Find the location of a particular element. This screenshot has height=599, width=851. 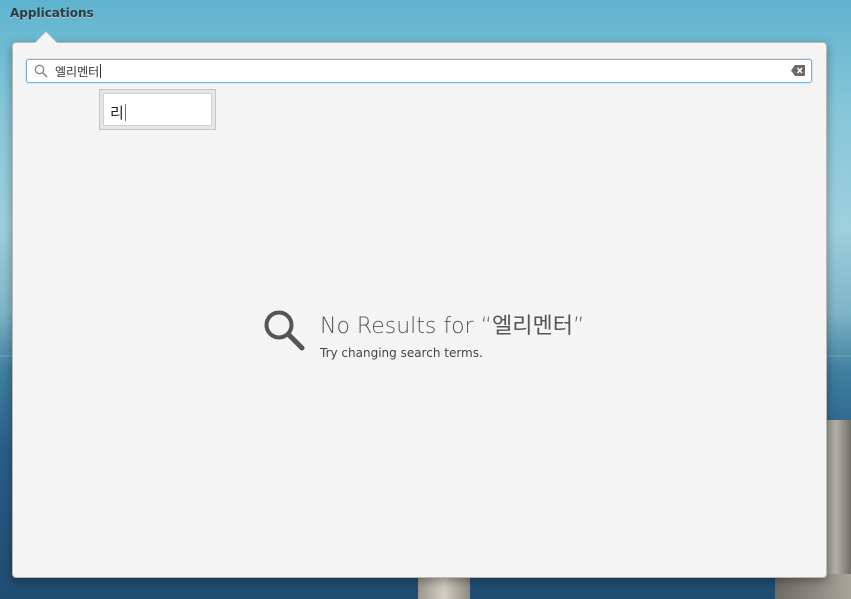

search-input-value: 엘리멘터 is located at coordinates (78, 71).